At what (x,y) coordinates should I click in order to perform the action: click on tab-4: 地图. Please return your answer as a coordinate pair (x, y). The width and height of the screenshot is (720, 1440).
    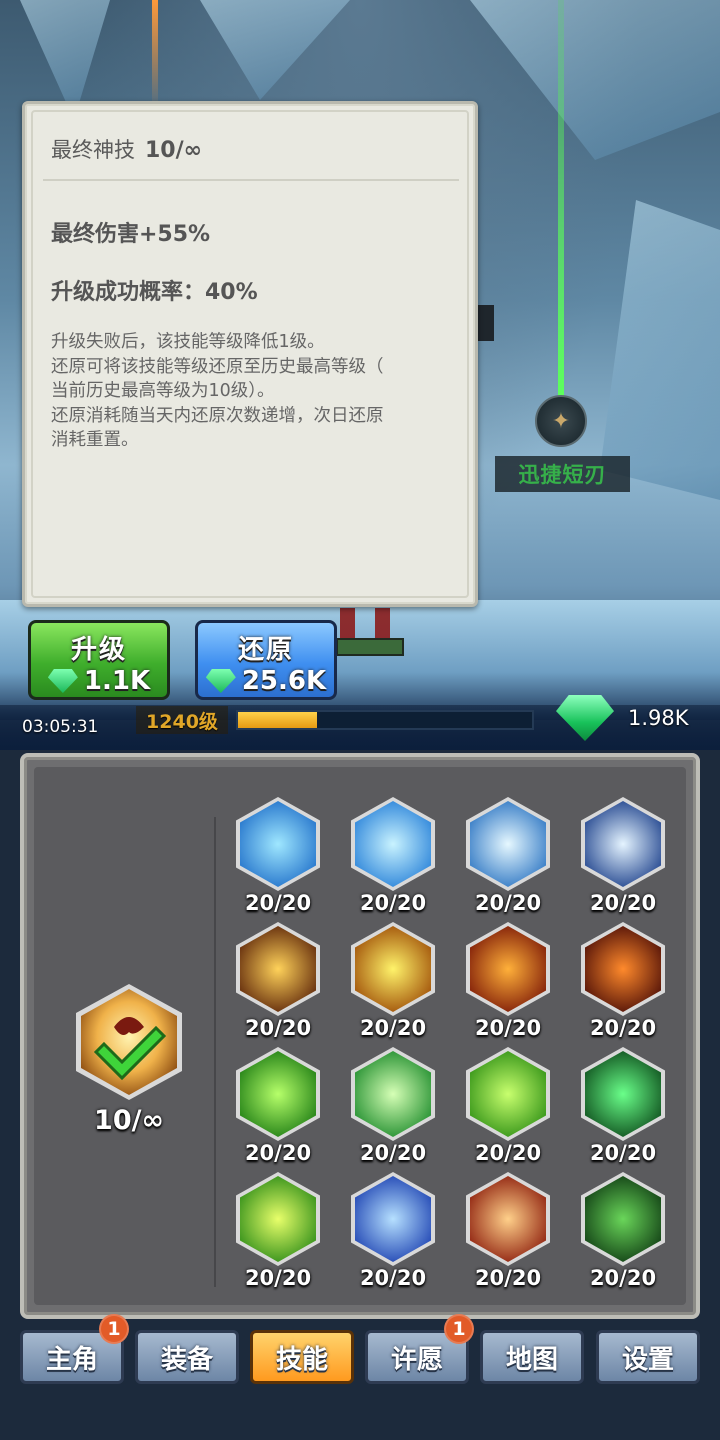
    Looking at the image, I should click on (532, 1357).